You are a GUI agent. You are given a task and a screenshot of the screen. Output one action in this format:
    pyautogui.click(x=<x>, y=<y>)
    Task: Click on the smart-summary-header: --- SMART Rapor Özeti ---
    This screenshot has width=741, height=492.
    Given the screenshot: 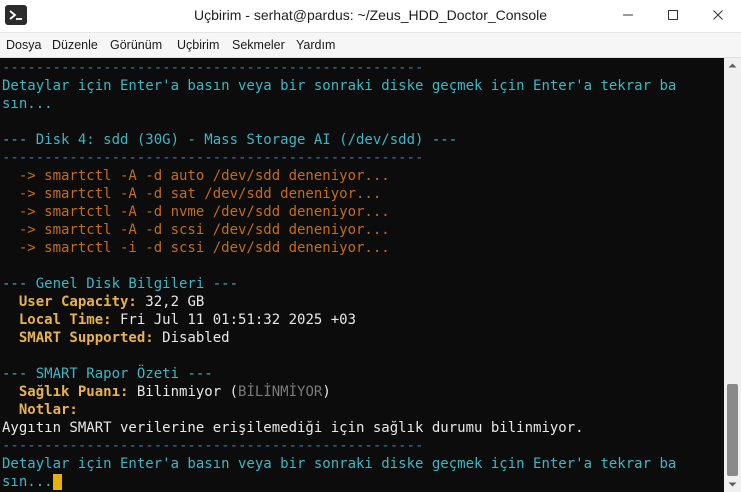 What is the action you would take?
    pyautogui.click(x=107, y=374)
    